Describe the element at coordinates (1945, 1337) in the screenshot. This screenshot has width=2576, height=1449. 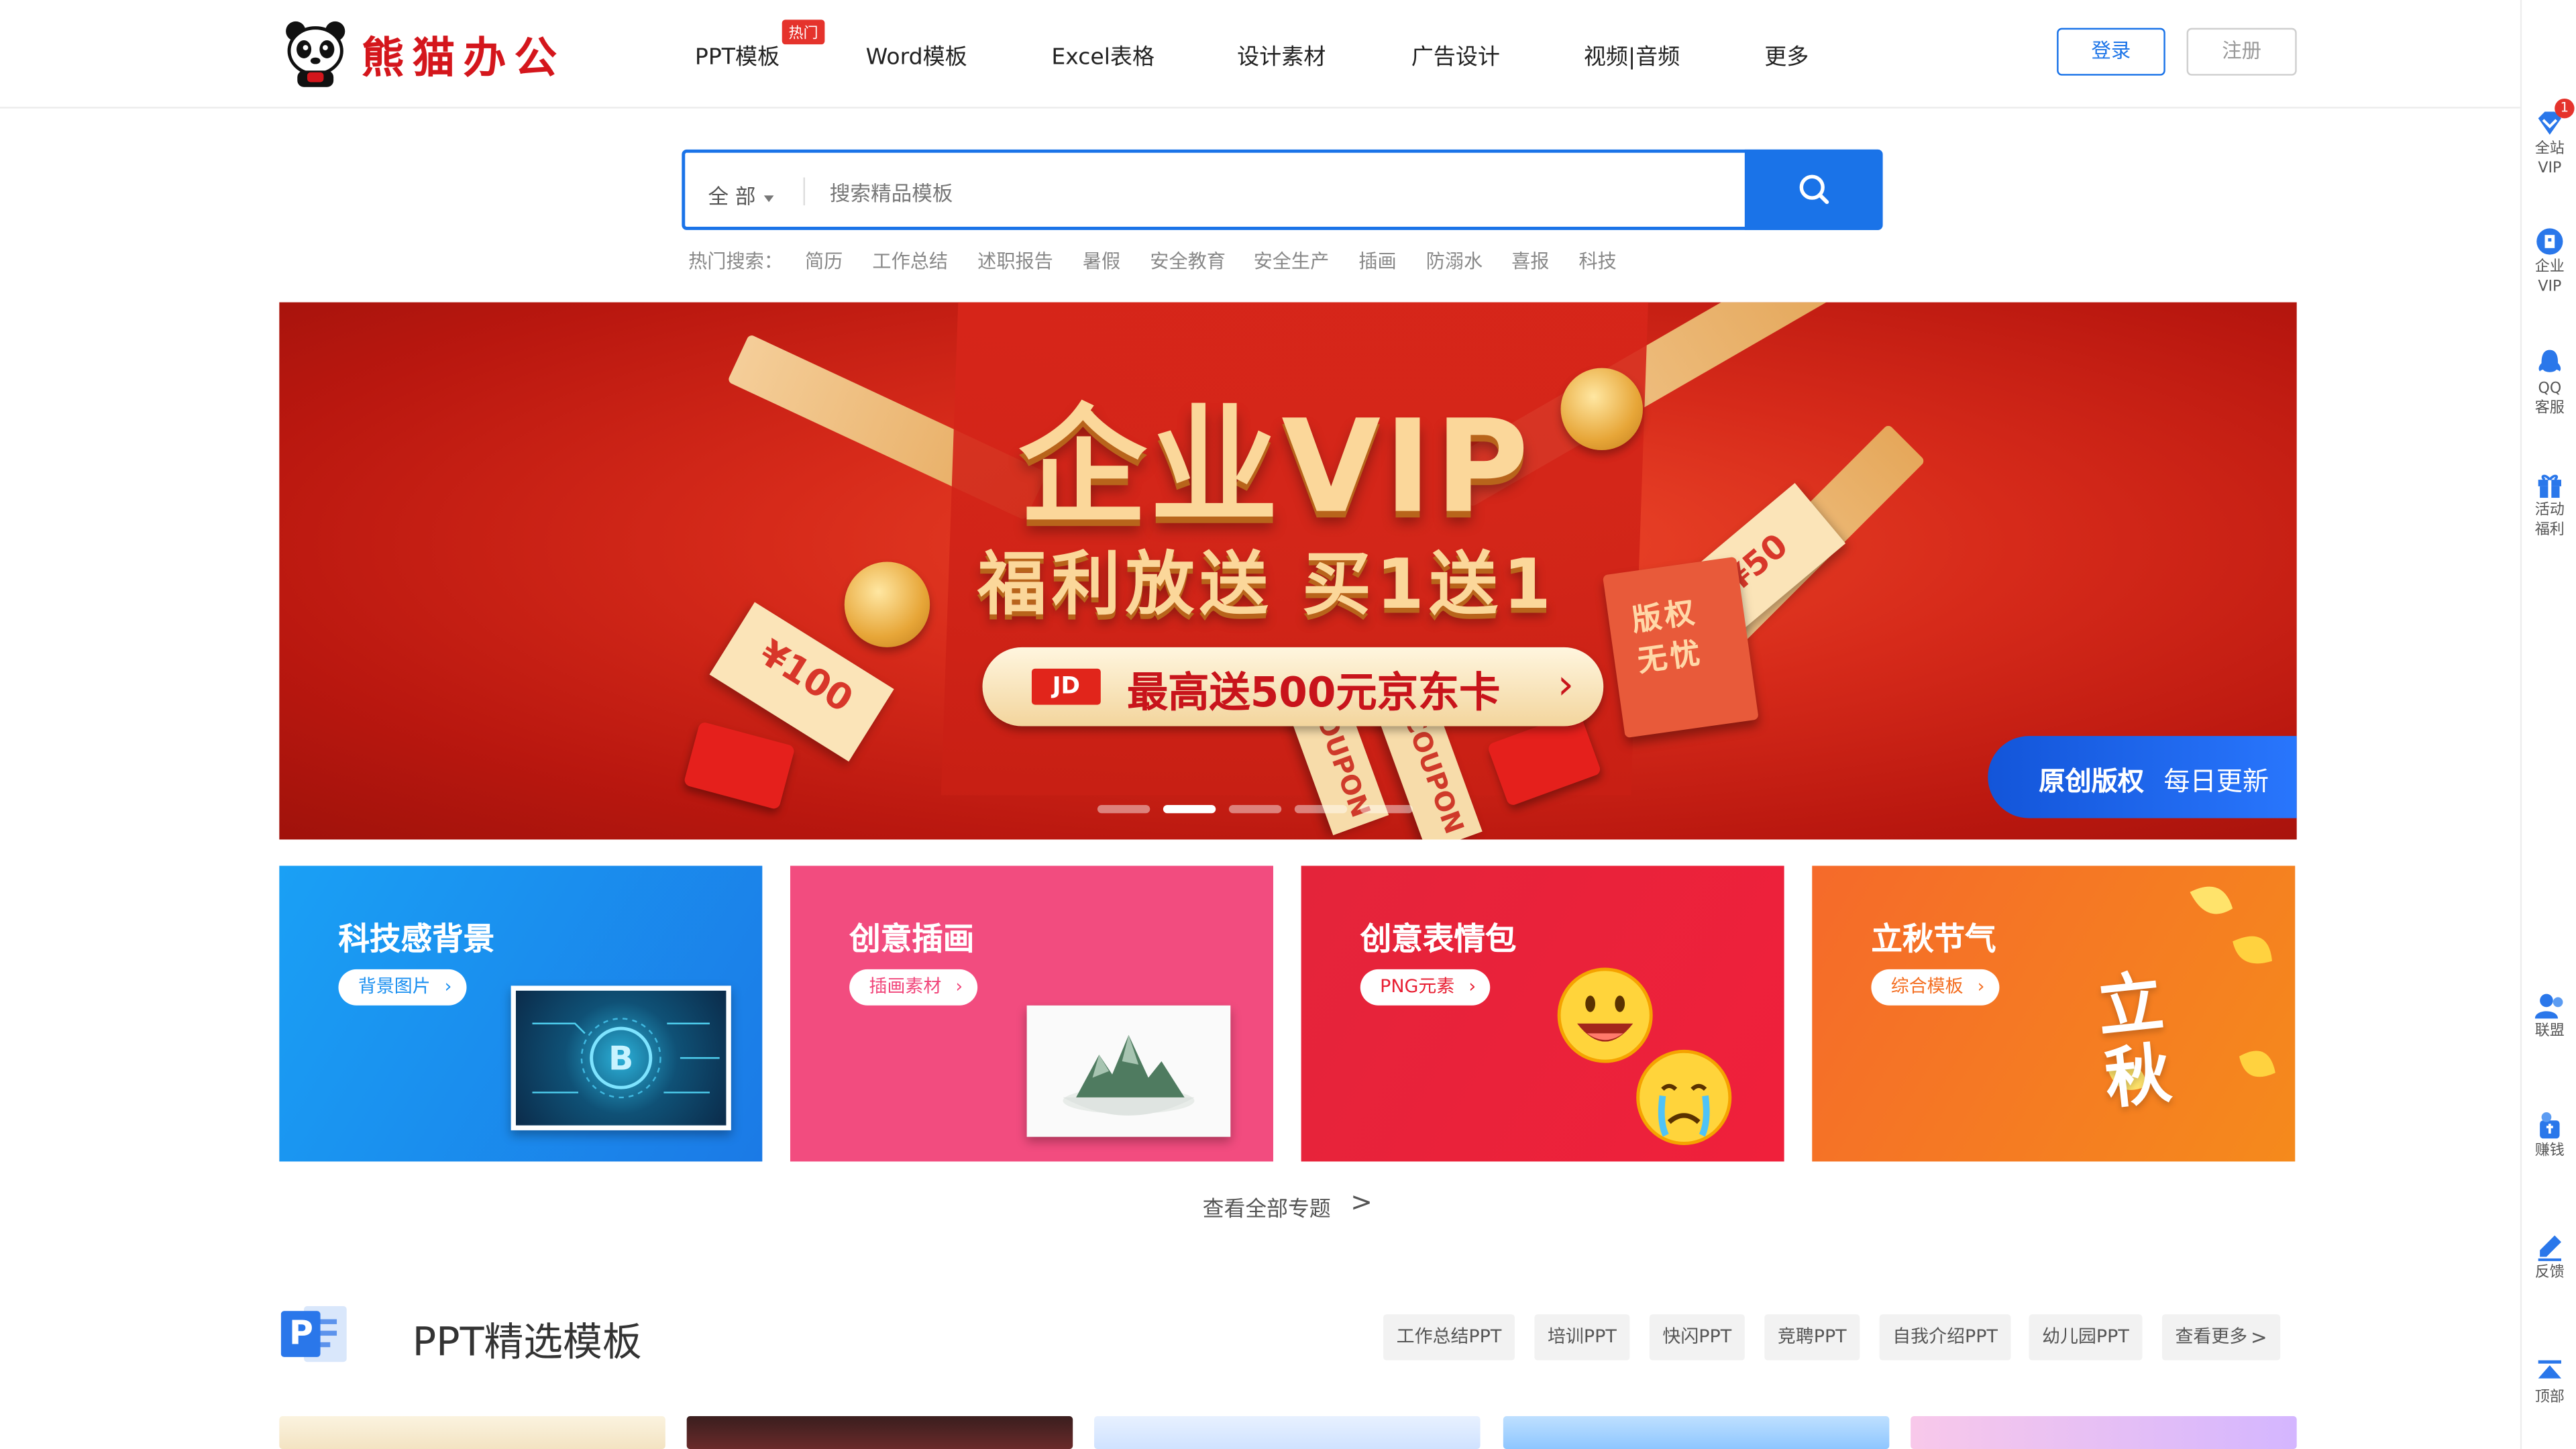
I see `ppt-tag: 自我介绍PPT` at that location.